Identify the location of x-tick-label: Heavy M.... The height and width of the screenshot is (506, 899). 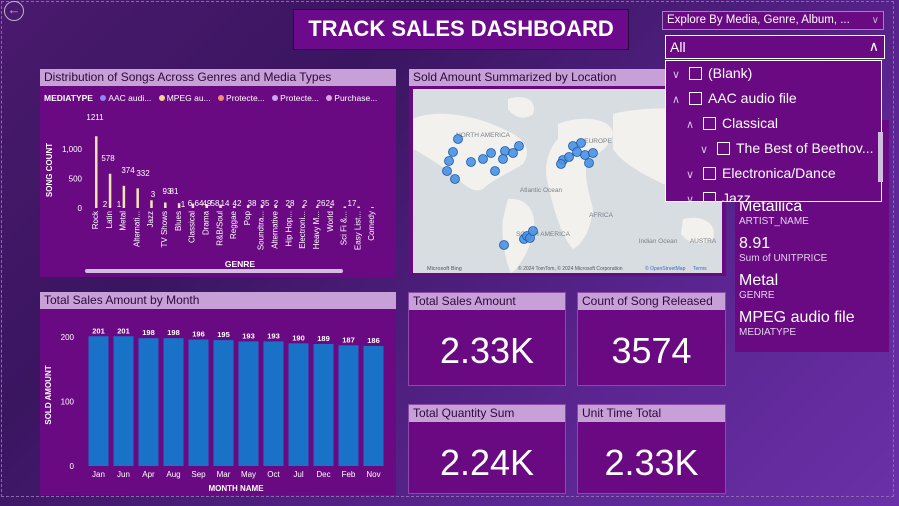
(316, 230).